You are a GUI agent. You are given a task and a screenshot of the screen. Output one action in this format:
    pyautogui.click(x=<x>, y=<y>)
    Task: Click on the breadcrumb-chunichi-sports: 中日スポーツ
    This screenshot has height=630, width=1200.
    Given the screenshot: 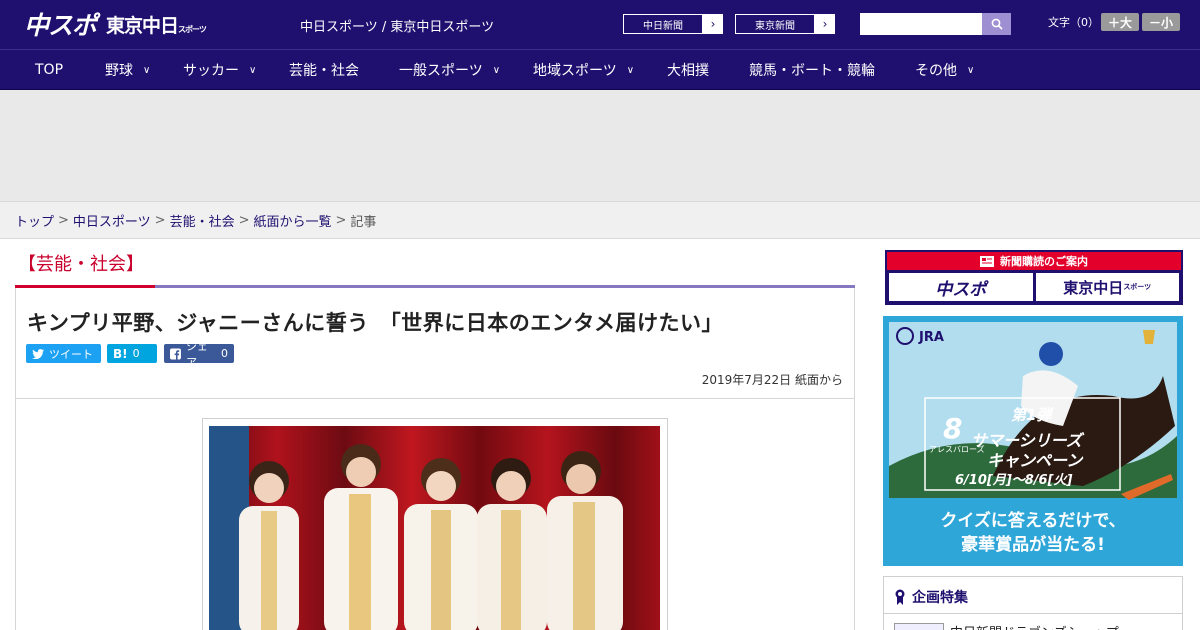 What is the action you would take?
    pyautogui.click(x=112, y=220)
    